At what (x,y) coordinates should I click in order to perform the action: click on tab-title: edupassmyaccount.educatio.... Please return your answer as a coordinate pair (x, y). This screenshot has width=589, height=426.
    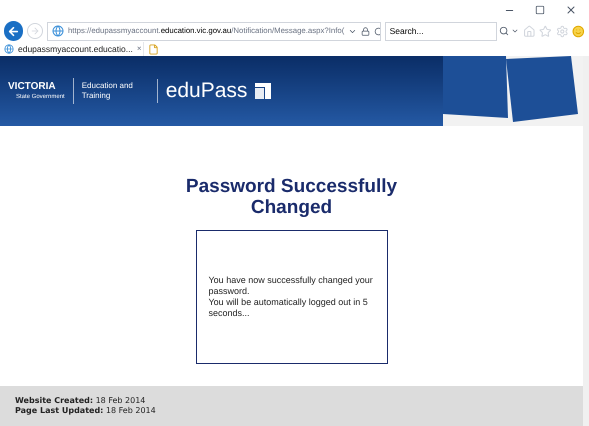
    Looking at the image, I should click on (75, 49).